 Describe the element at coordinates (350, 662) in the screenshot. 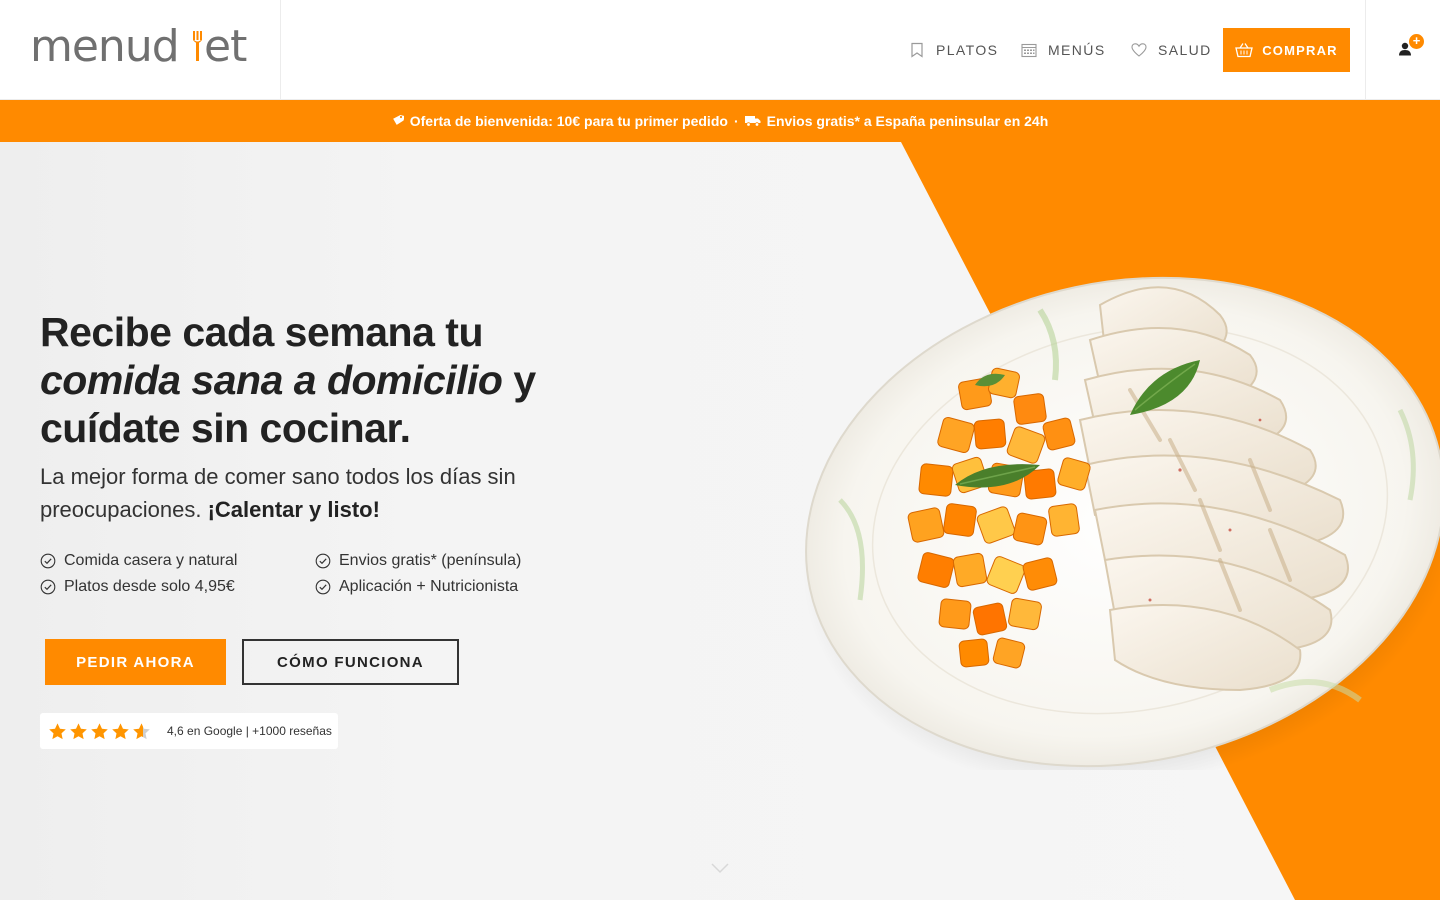

I see `como-funciona-button: CÓMO FUNCIONA` at that location.